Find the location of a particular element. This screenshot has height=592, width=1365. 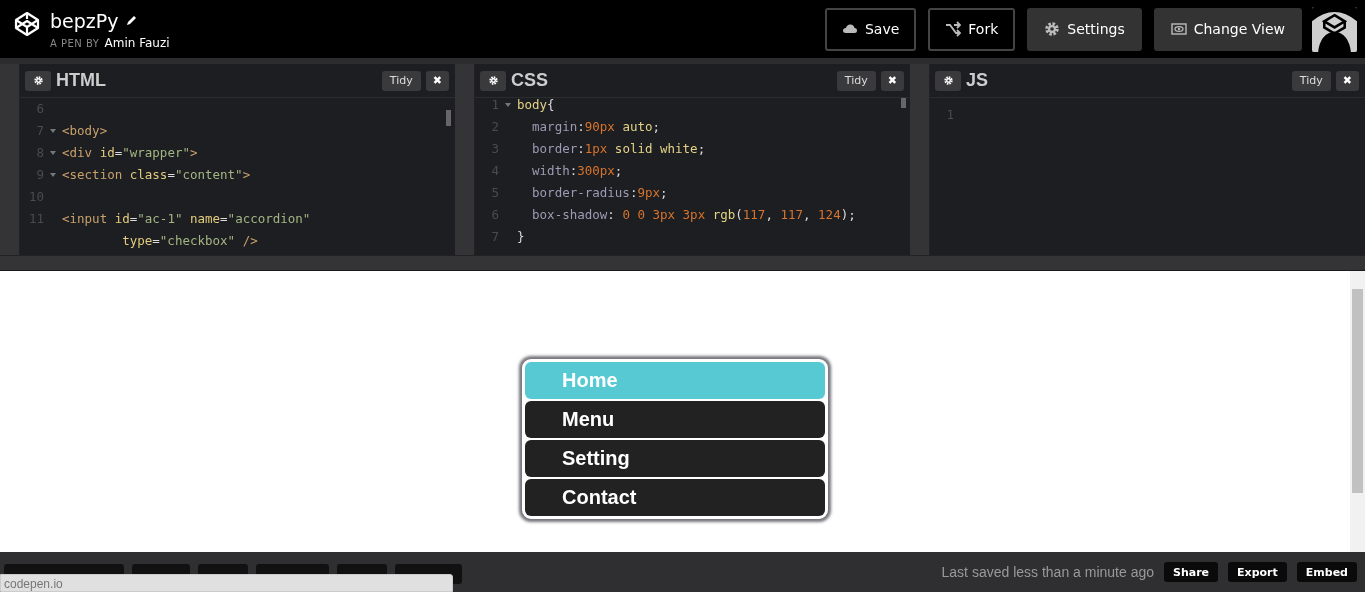

code-line: <input id="ac-1" name="accordion" is located at coordinates (186, 219).